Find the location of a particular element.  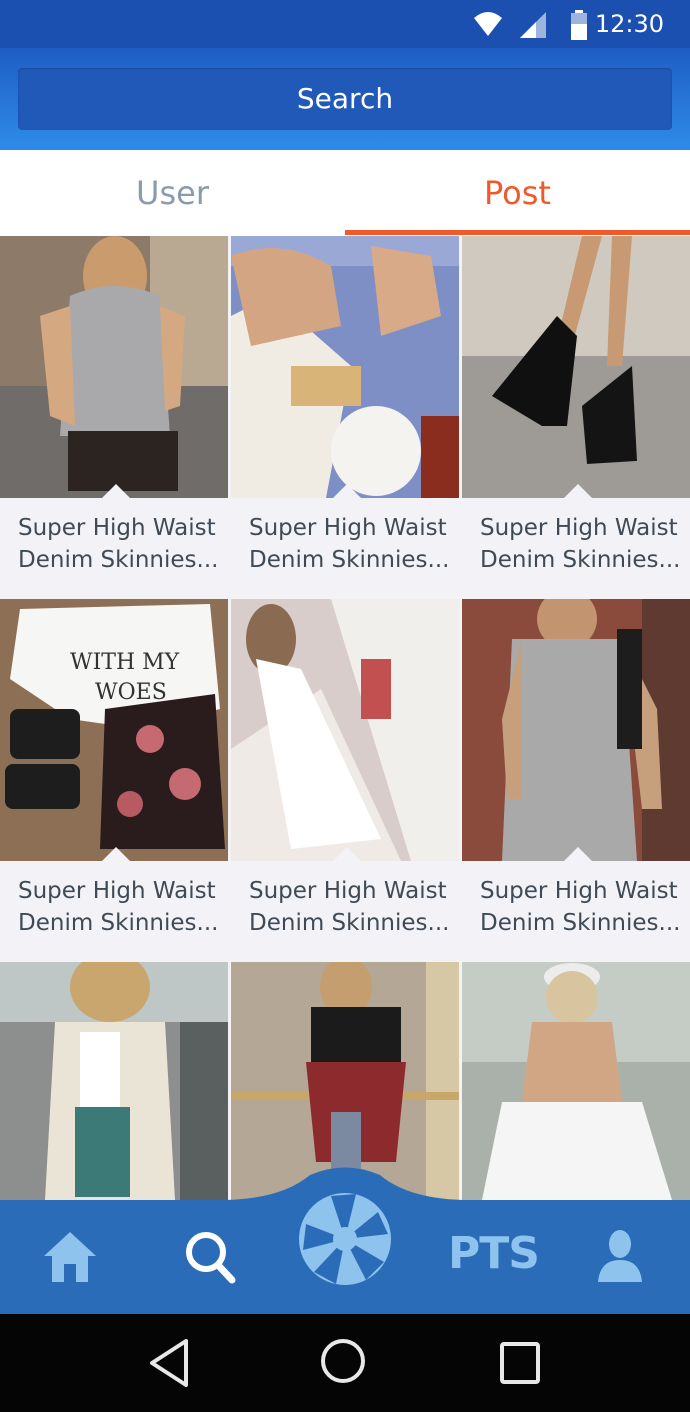

search-input: Search is located at coordinates (345, 99).